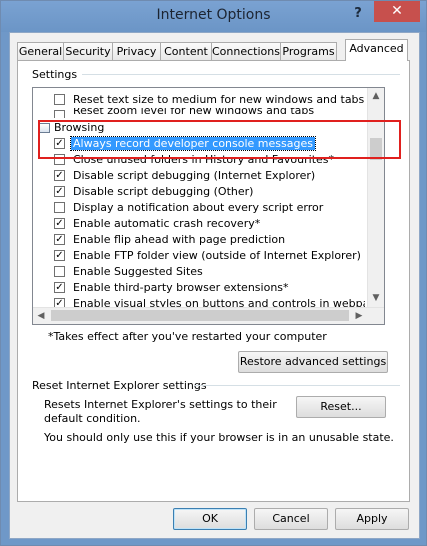 This screenshot has width=427, height=546. Describe the element at coordinates (199, 128) in the screenshot. I see `category-browsing: Browsing` at that location.